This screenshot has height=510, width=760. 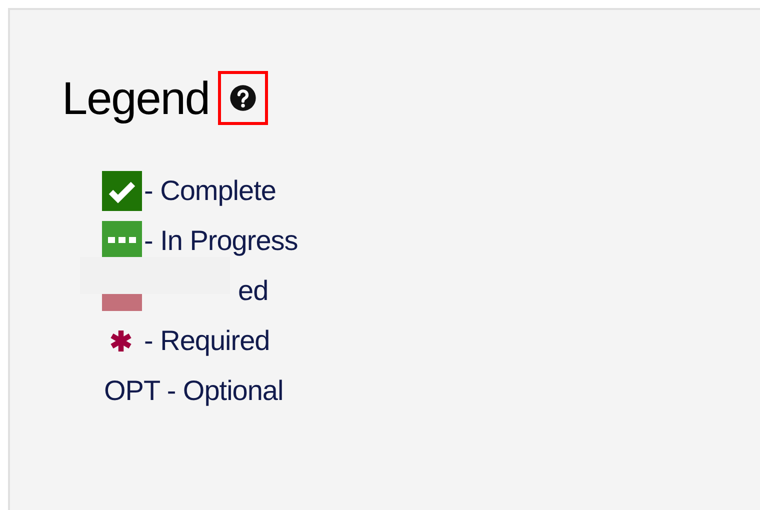 I want to click on check-icon, so click(x=122, y=191).